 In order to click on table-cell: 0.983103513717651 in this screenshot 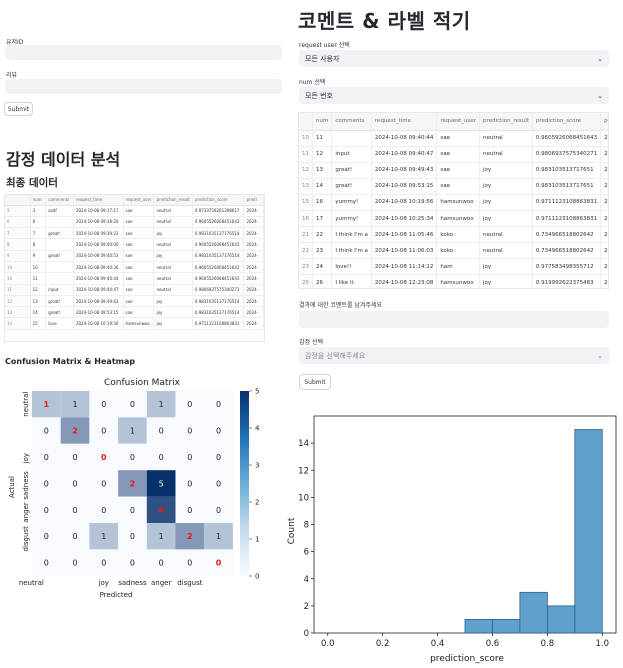, I will do `click(567, 170)`.